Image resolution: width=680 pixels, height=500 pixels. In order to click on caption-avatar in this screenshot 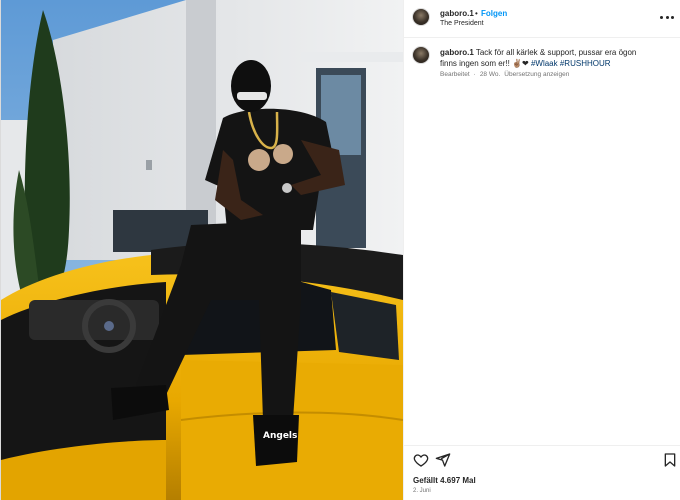, I will do `click(421, 55)`.